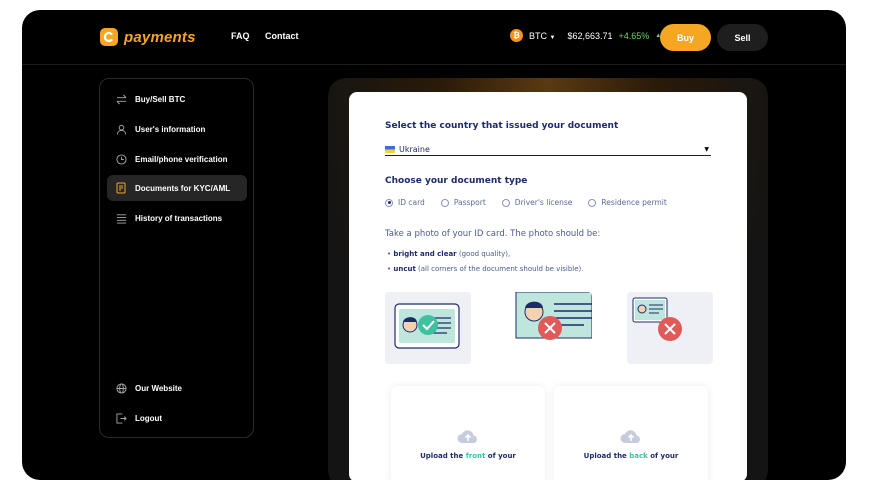 The image size is (878, 480). I want to click on radio-id-card: ID card, so click(405, 202).